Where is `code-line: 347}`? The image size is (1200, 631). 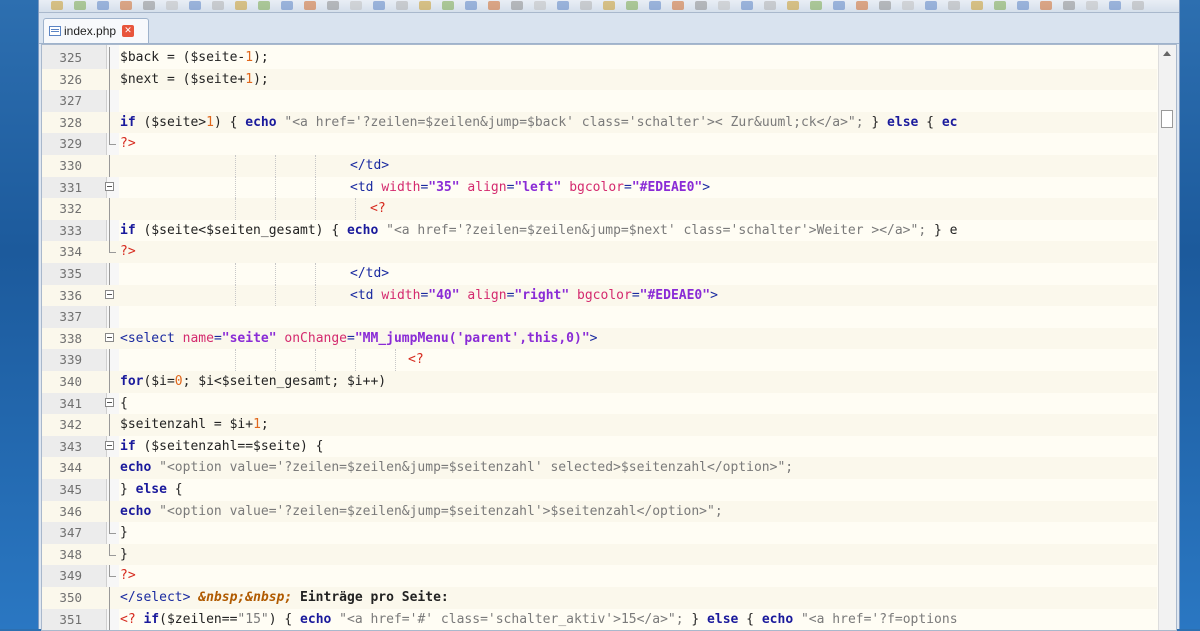
code-line: 347} is located at coordinates (599, 533).